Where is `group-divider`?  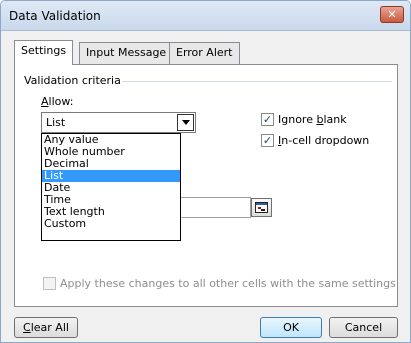
group-divider is located at coordinates (257, 81).